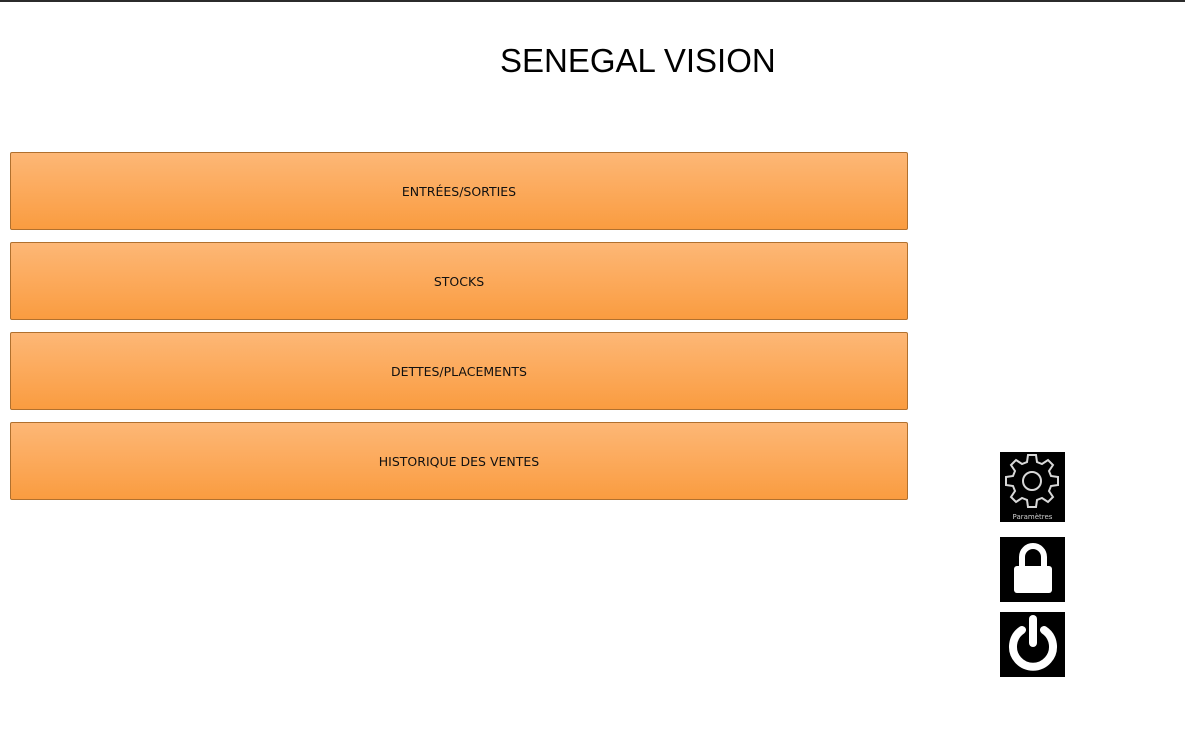 This screenshot has width=1185, height=742. I want to click on lock-icon, so click(1033, 570).